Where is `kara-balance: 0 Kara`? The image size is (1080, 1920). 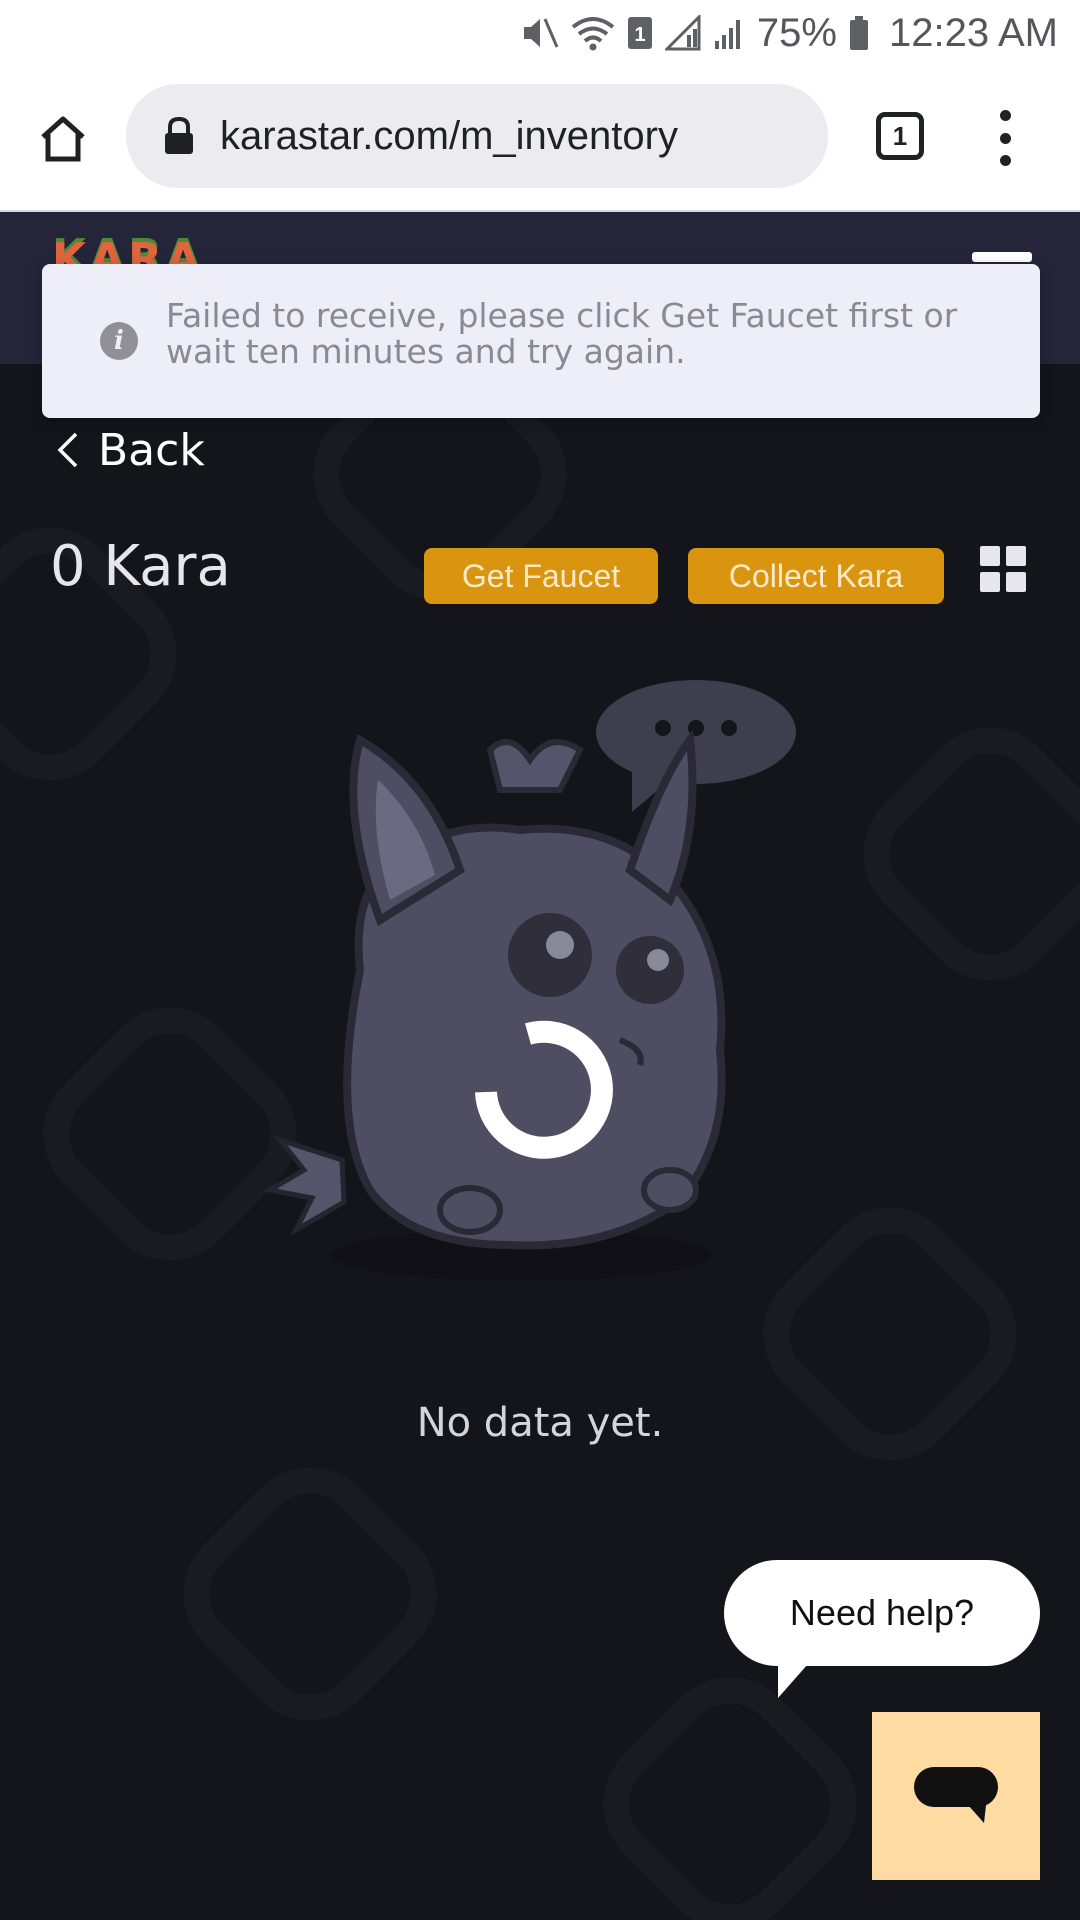 kara-balance: 0 Kara is located at coordinates (140, 566).